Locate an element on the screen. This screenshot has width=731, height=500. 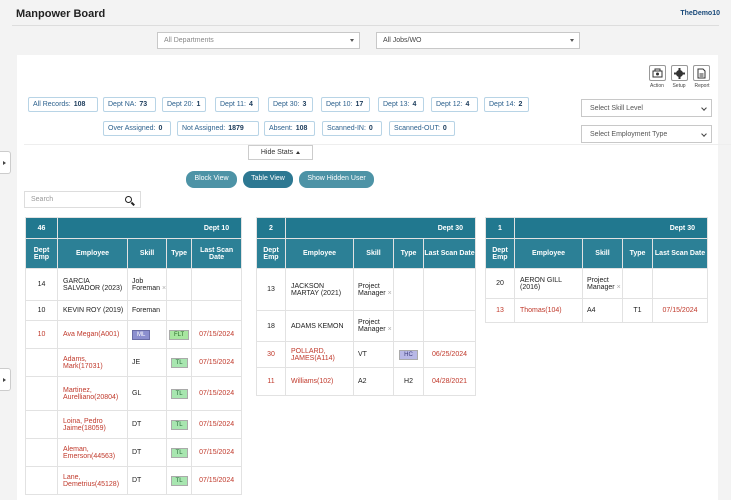
stat-chip: Dept NA: 73 is located at coordinates (129, 104).